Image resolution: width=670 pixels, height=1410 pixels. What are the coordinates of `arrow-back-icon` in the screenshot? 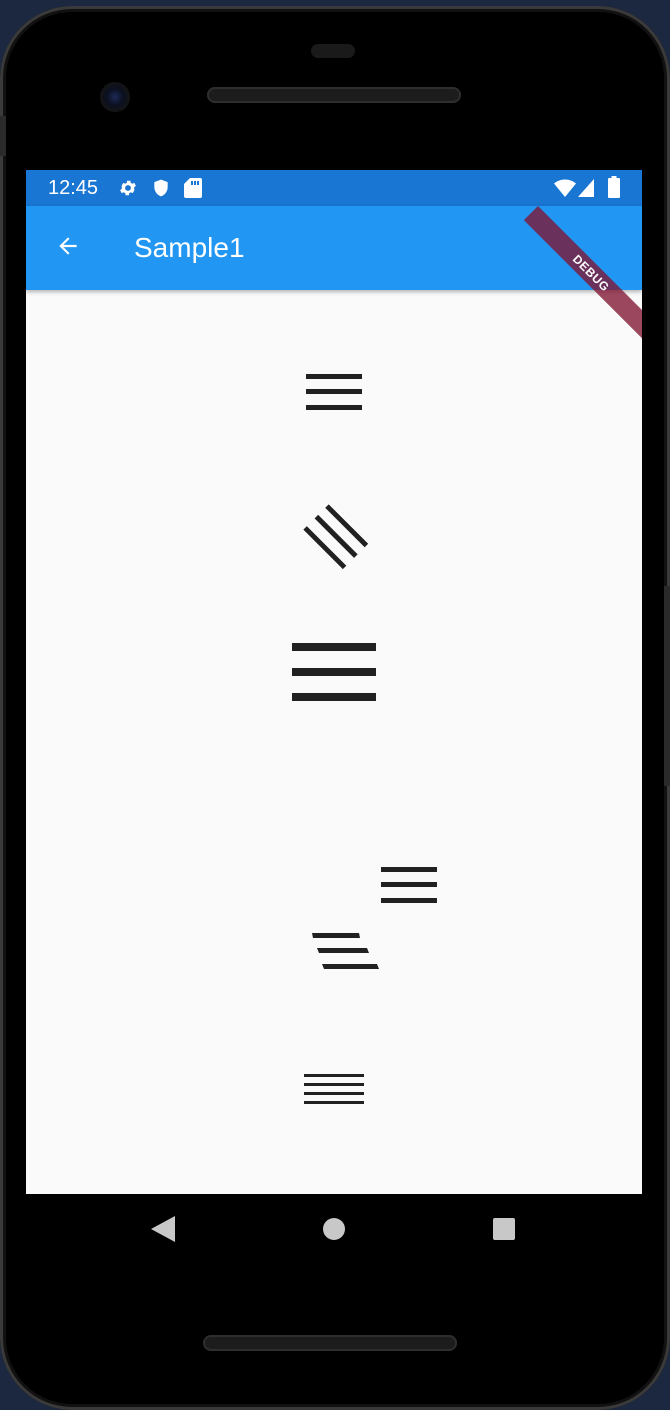 It's located at (68, 248).